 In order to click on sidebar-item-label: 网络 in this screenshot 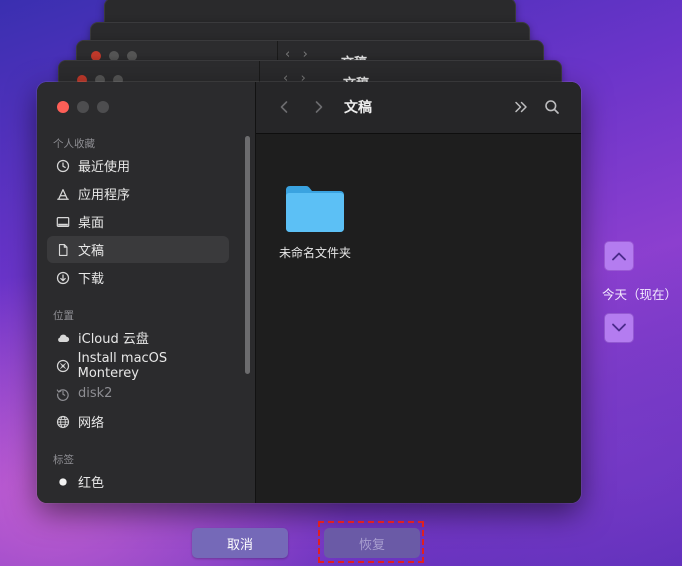, I will do `click(91, 423)`.